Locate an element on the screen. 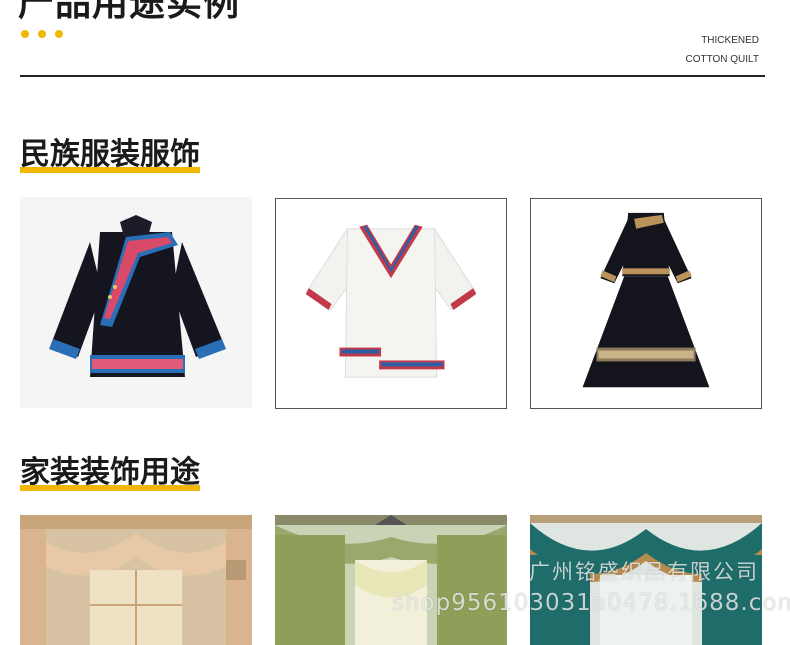  header-divider is located at coordinates (392, 76).